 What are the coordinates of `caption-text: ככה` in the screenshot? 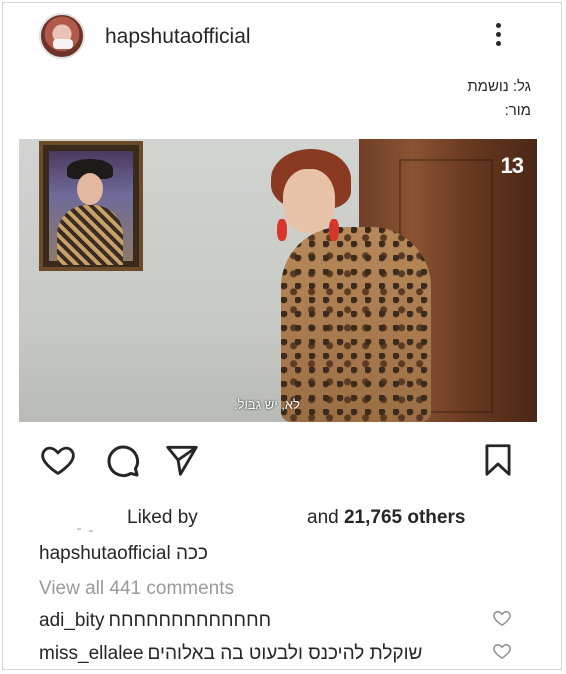 It's located at (191, 553).